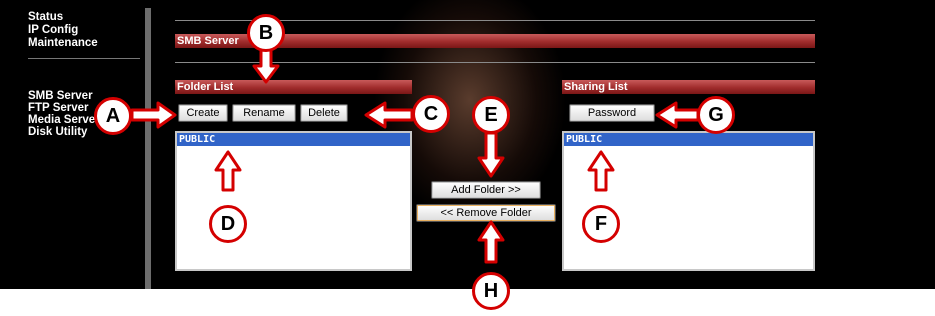 This screenshot has height=316, width=935. Describe the element at coordinates (601, 224) in the screenshot. I see `callout-f: F` at that location.